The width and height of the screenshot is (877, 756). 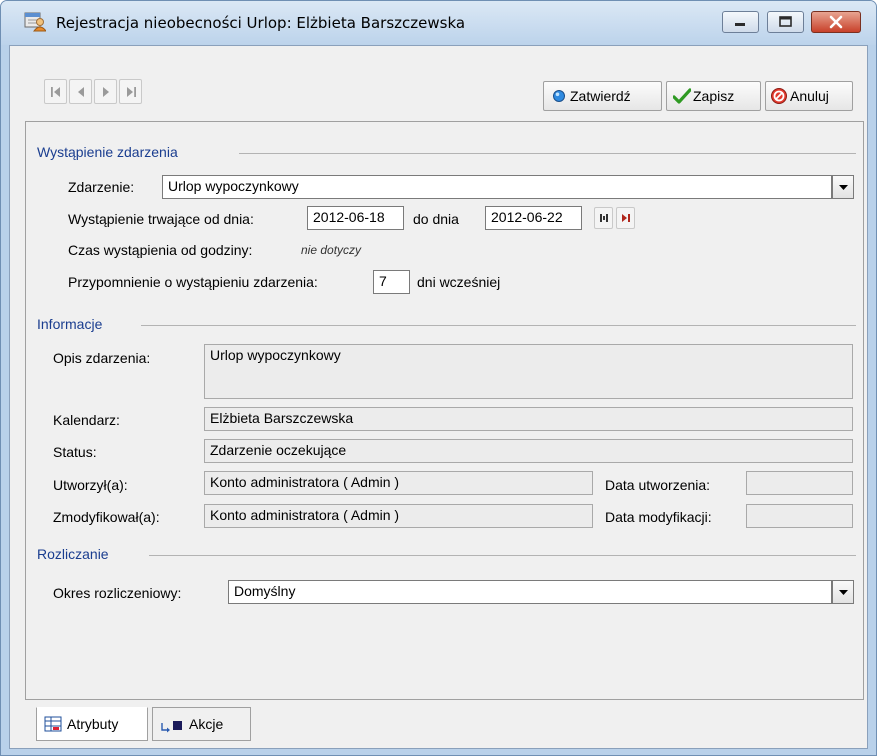 I want to click on modified-by-label: Zmodyfikował(a):, so click(x=106, y=517).